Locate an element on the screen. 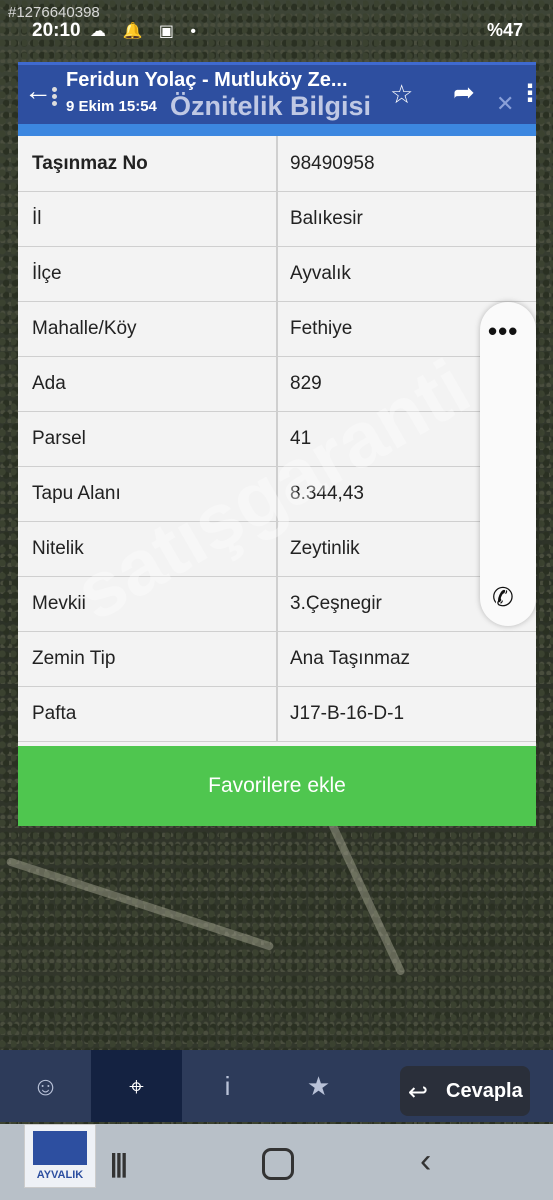 The width and height of the screenshot is (553, 1200). home-icon is located at coordinates (278, 1164).